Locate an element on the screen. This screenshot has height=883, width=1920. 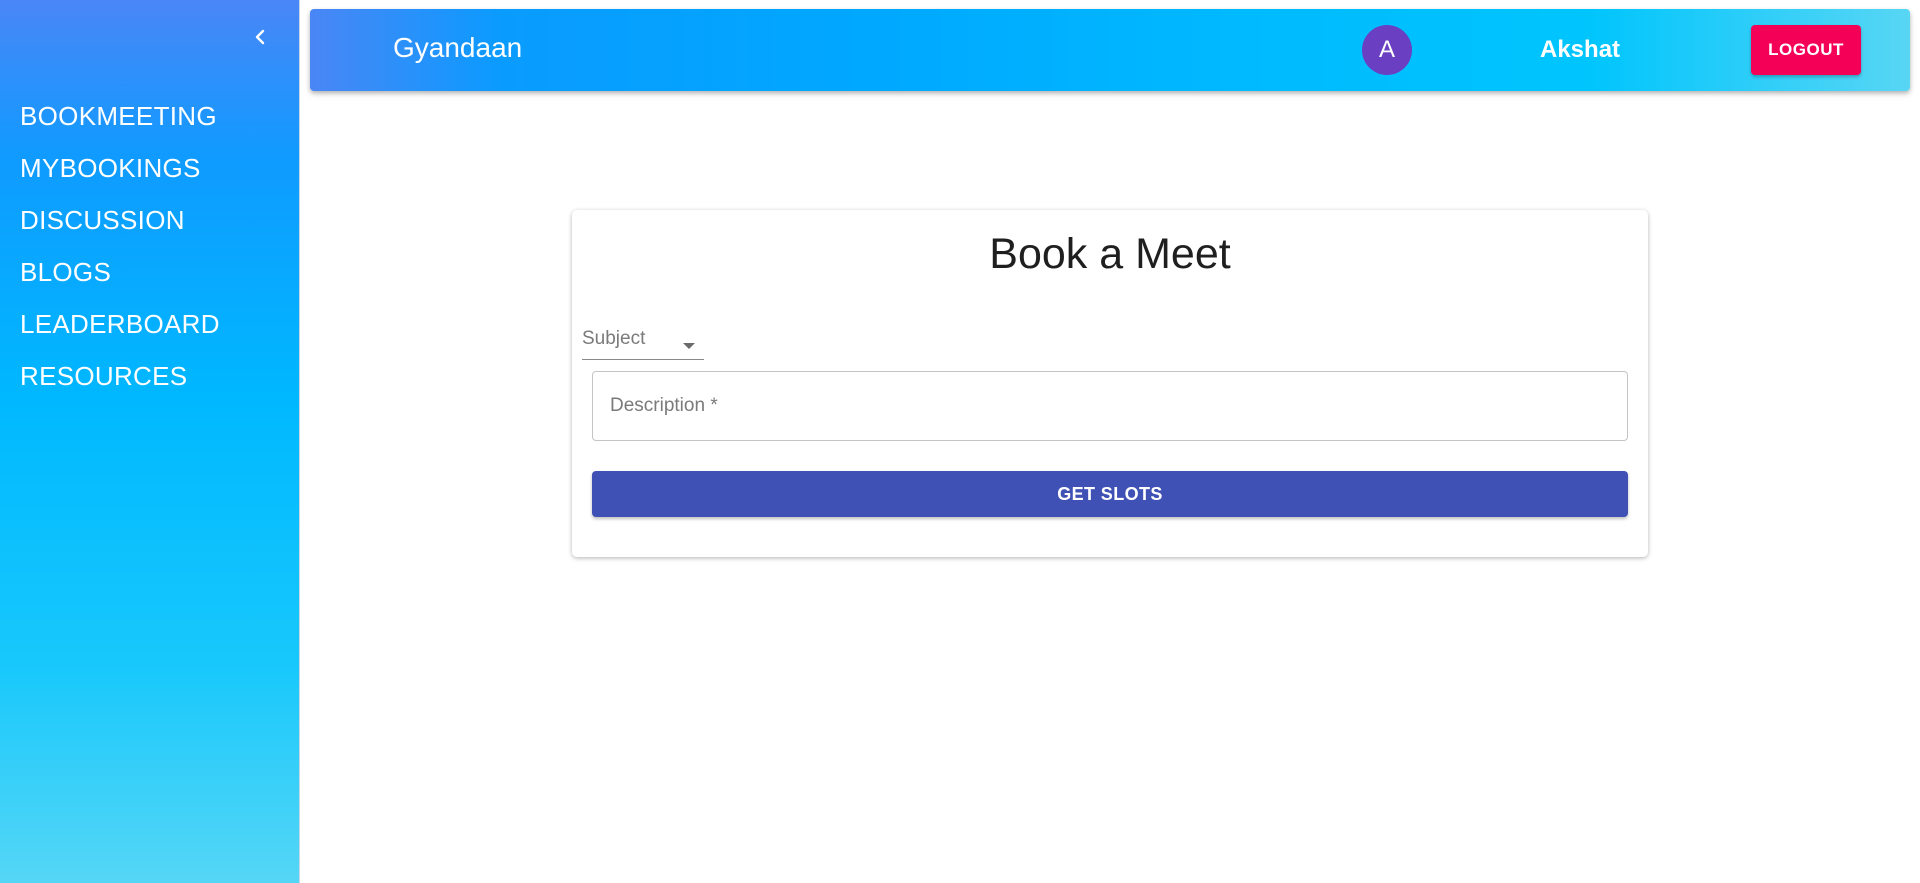
avatar-initial: A is located at coordinates (1386, 49).